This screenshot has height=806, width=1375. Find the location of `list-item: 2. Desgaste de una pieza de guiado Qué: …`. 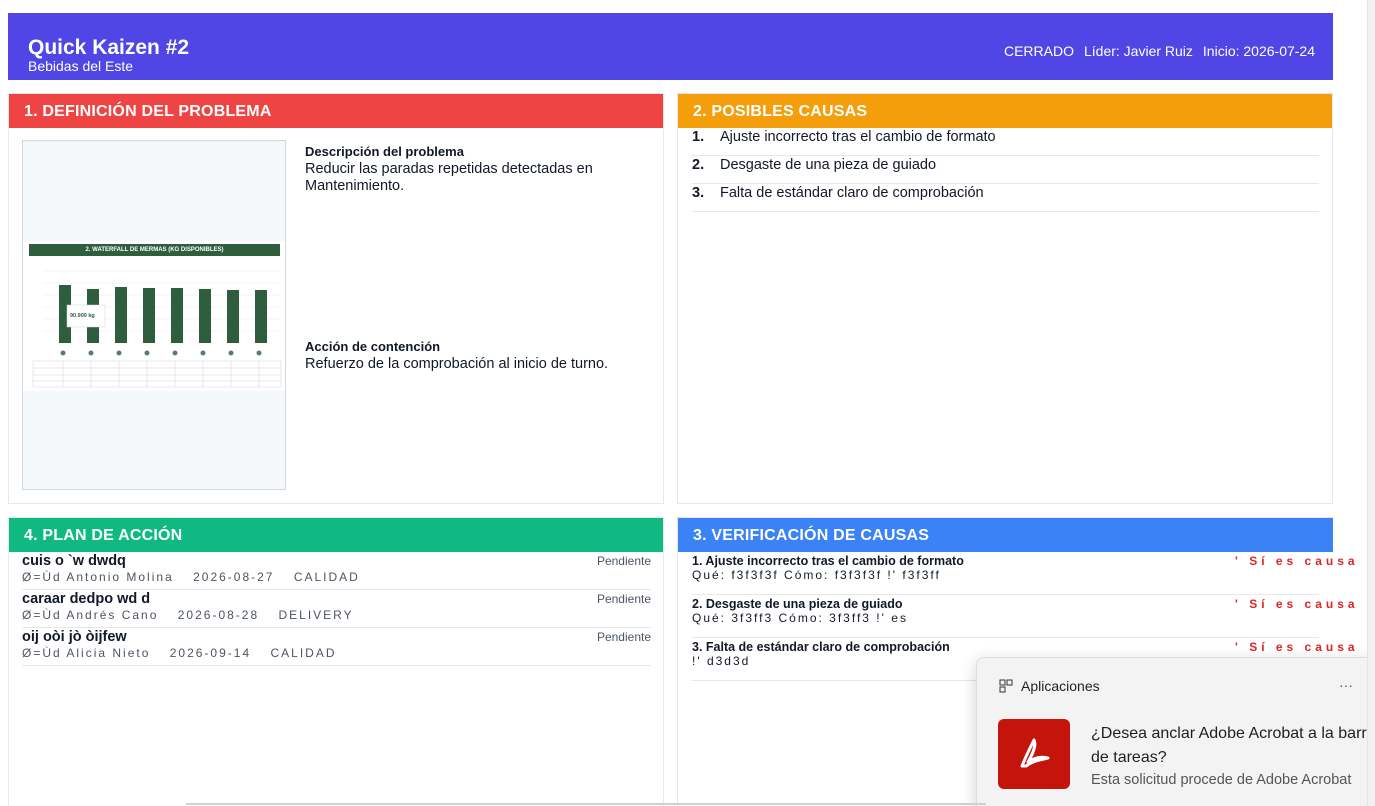

list-item: 2. Desgaste de una pieza de guiado Qué: … is located at coordinates (1023, 616).